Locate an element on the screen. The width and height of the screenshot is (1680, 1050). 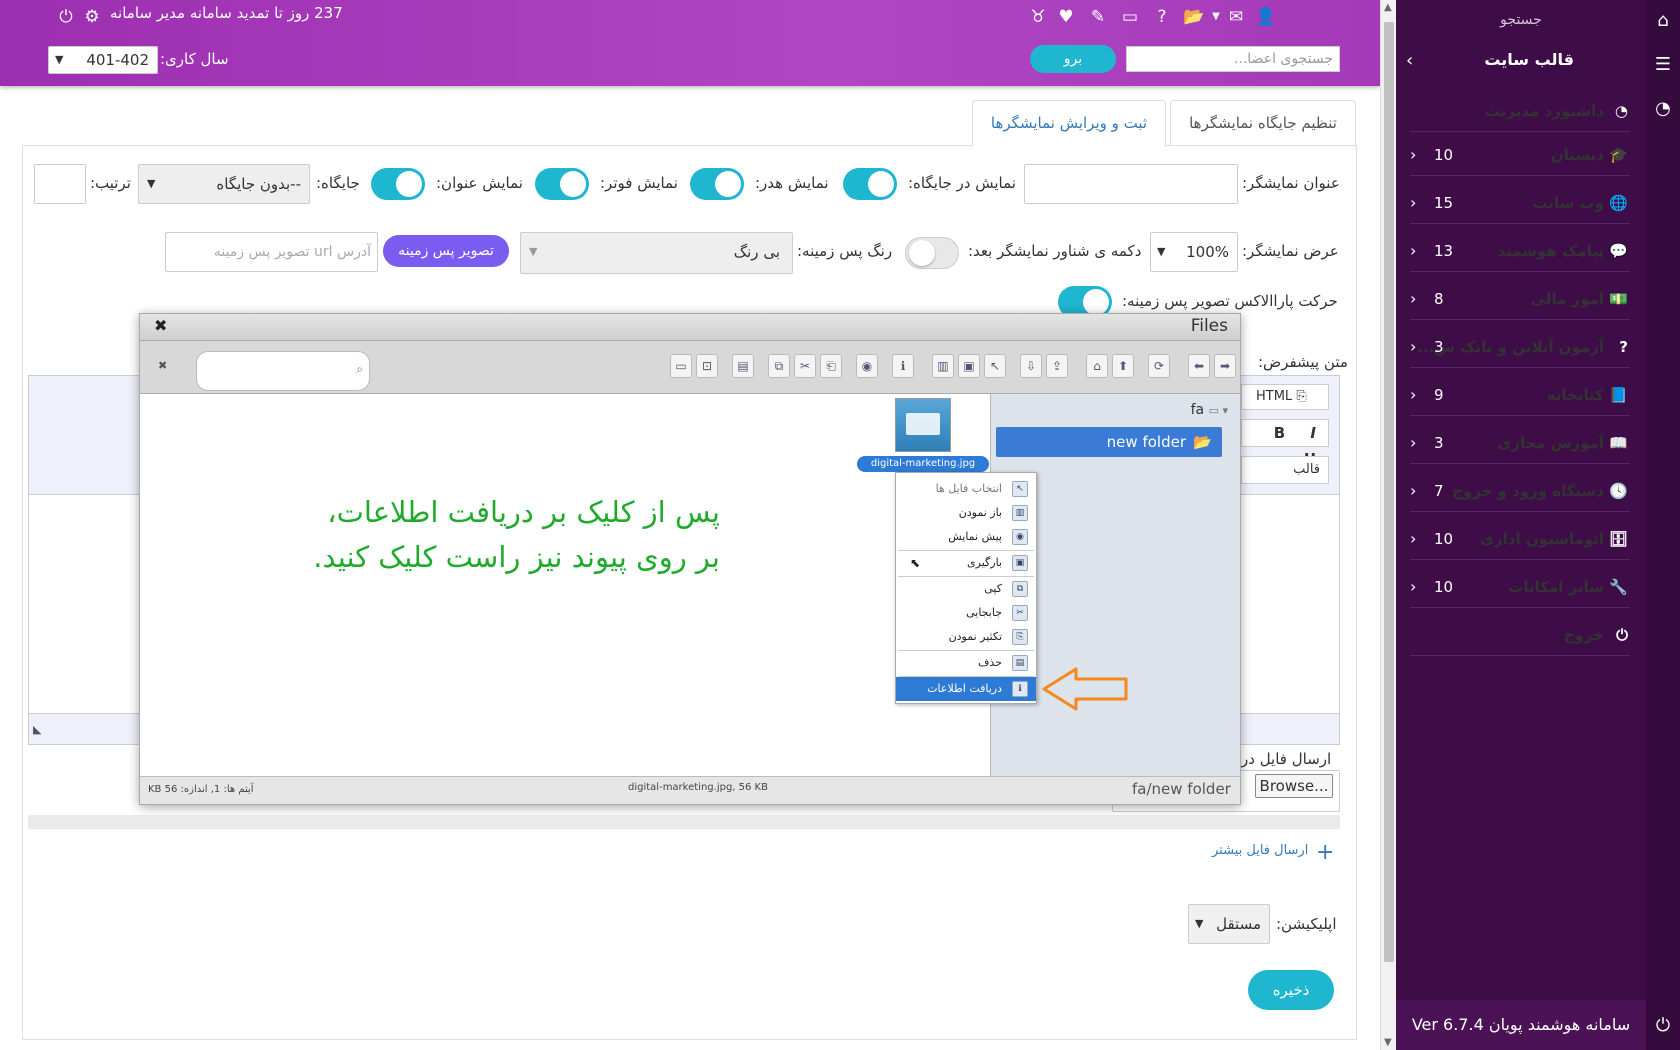
scroll-thumb is located at coordinates (1389, 492).